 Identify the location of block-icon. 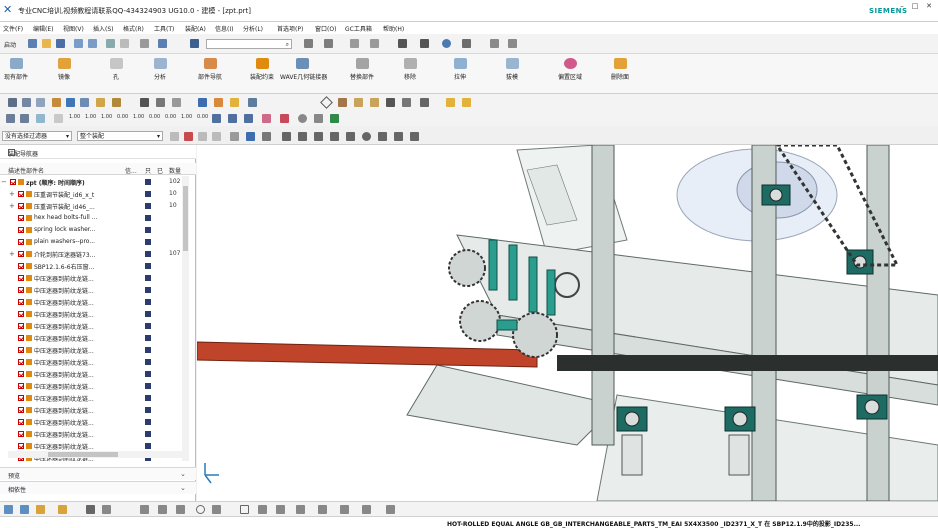
(26, 102).